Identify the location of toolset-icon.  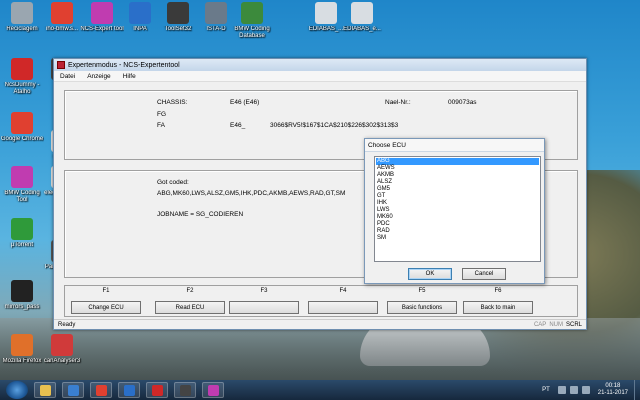
(185, 390).